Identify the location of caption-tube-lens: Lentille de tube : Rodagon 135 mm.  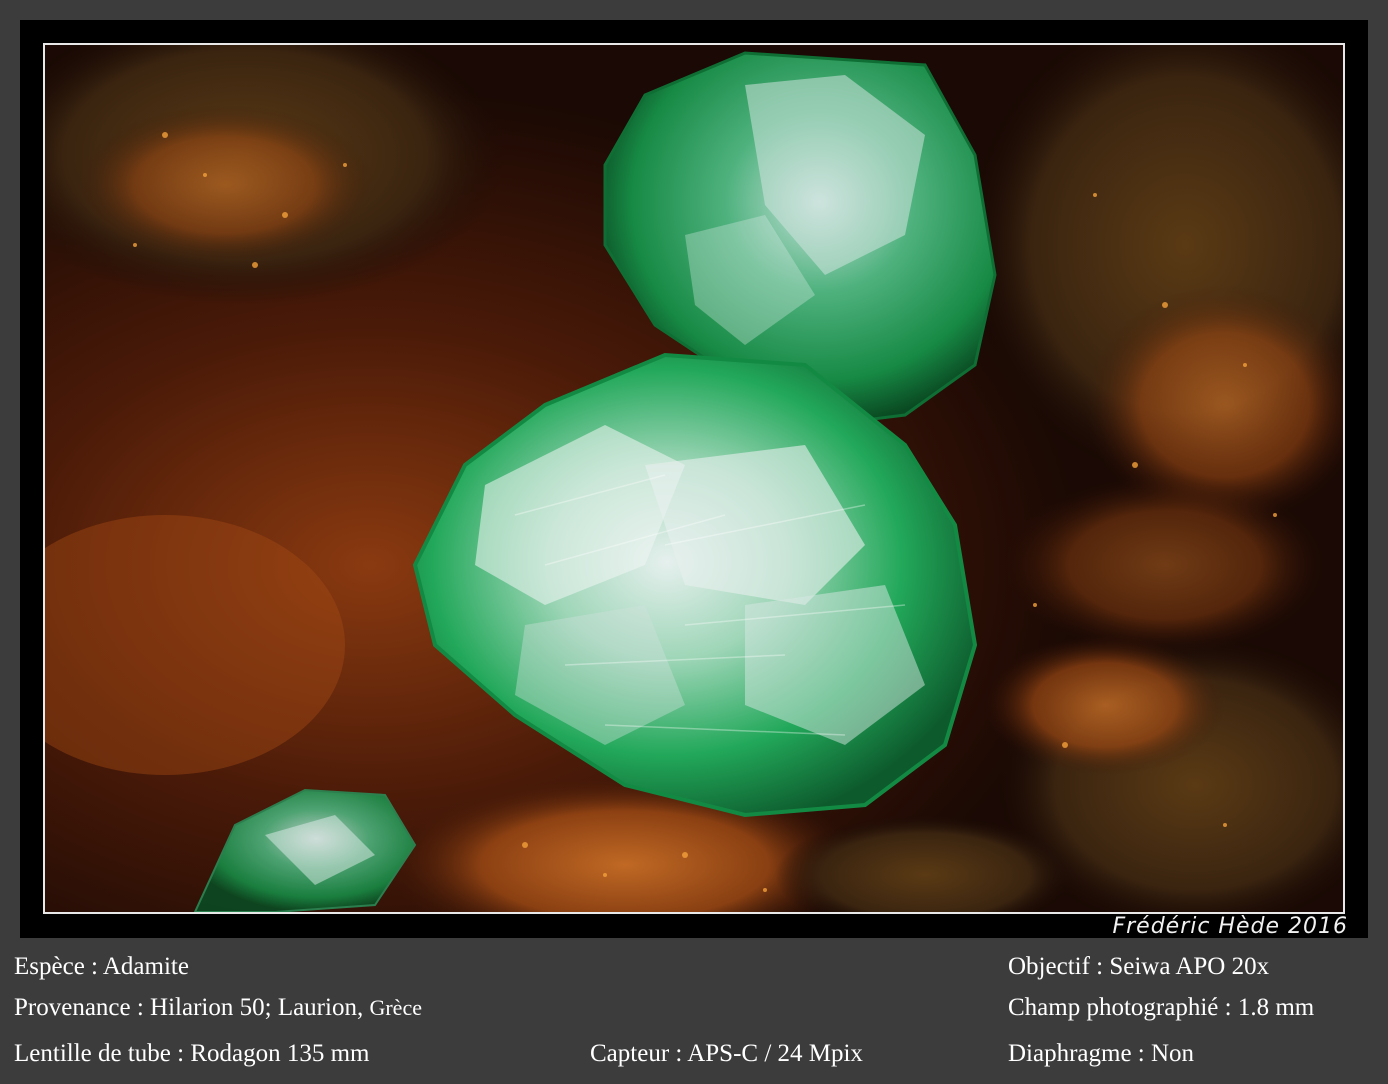
(192, 1053).